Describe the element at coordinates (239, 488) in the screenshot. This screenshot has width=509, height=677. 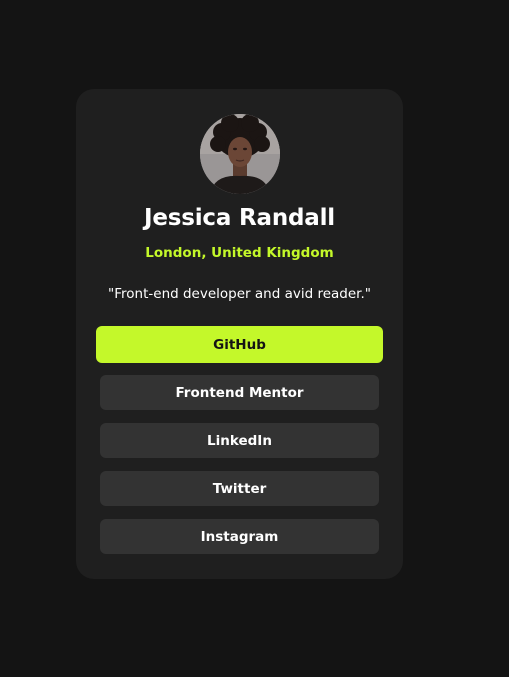
I see `link-twitter-button: Twitter` at that location.